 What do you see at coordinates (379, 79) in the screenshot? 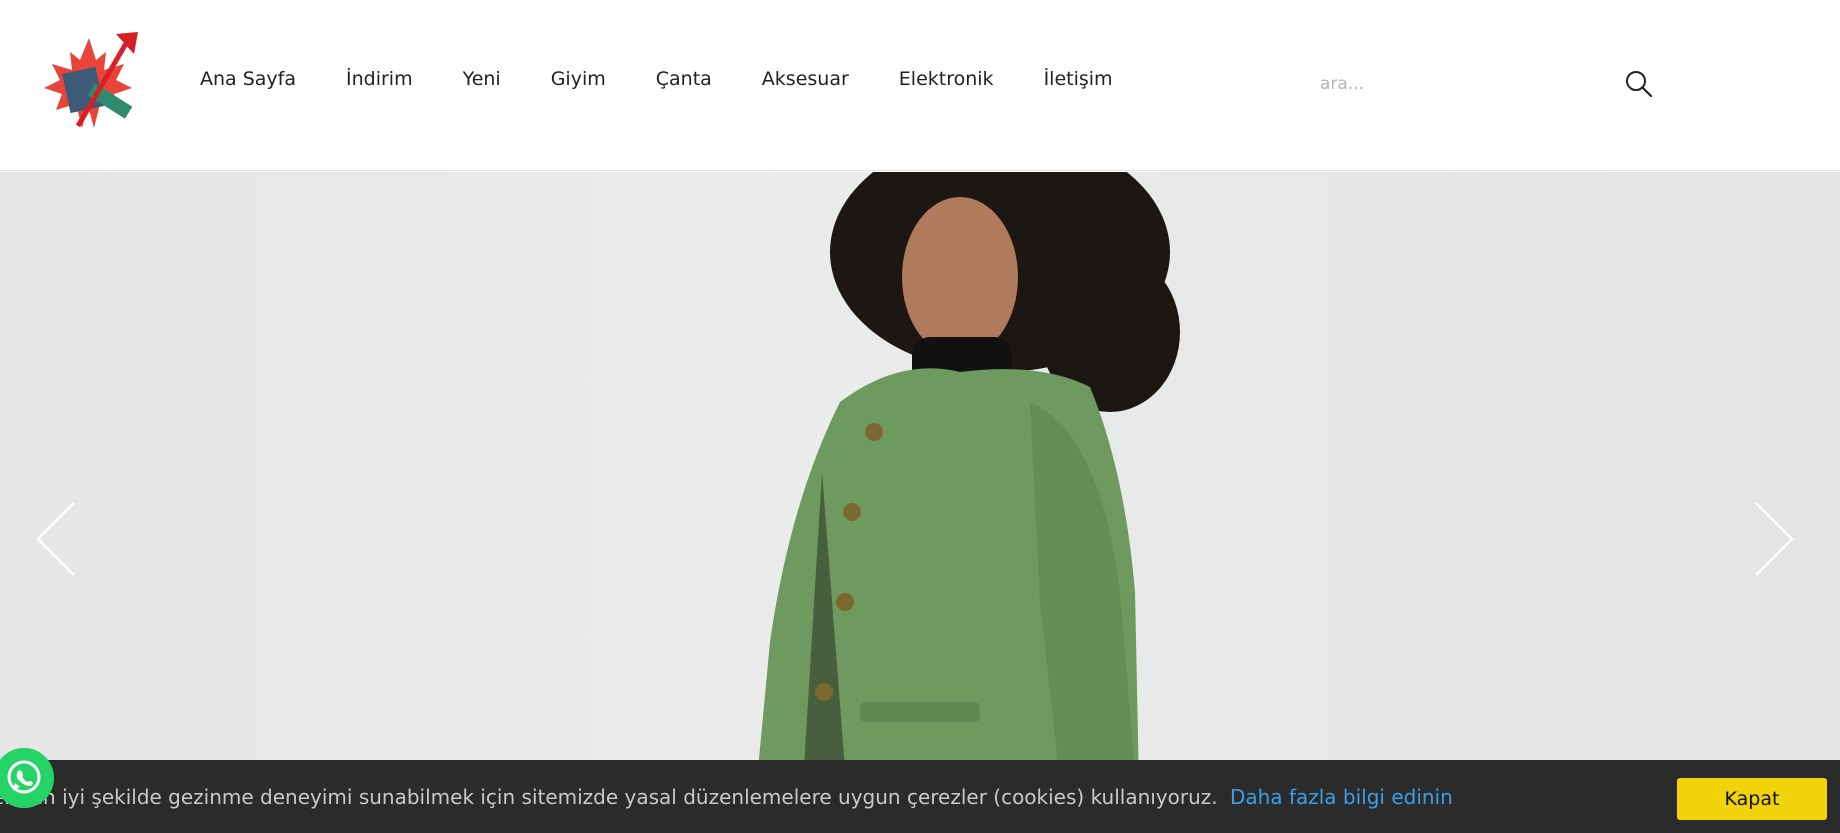
I see `nav-sale: İndirim` at bounding box center [379, 79].